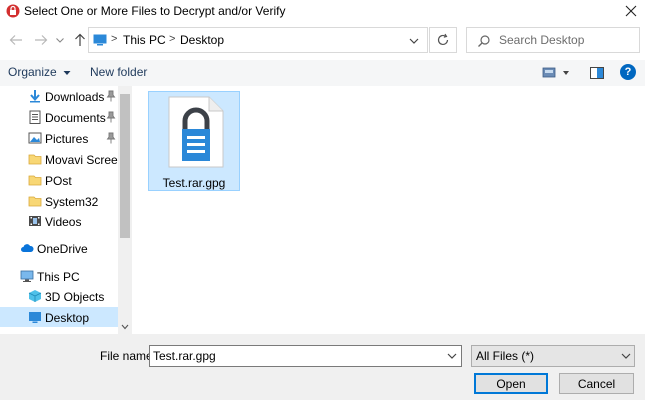 The width and height of the screenshot is (645, 400). Describe the element at coordinates (67, 72) in the screenshot. I see `caret-down-icon` at that location.